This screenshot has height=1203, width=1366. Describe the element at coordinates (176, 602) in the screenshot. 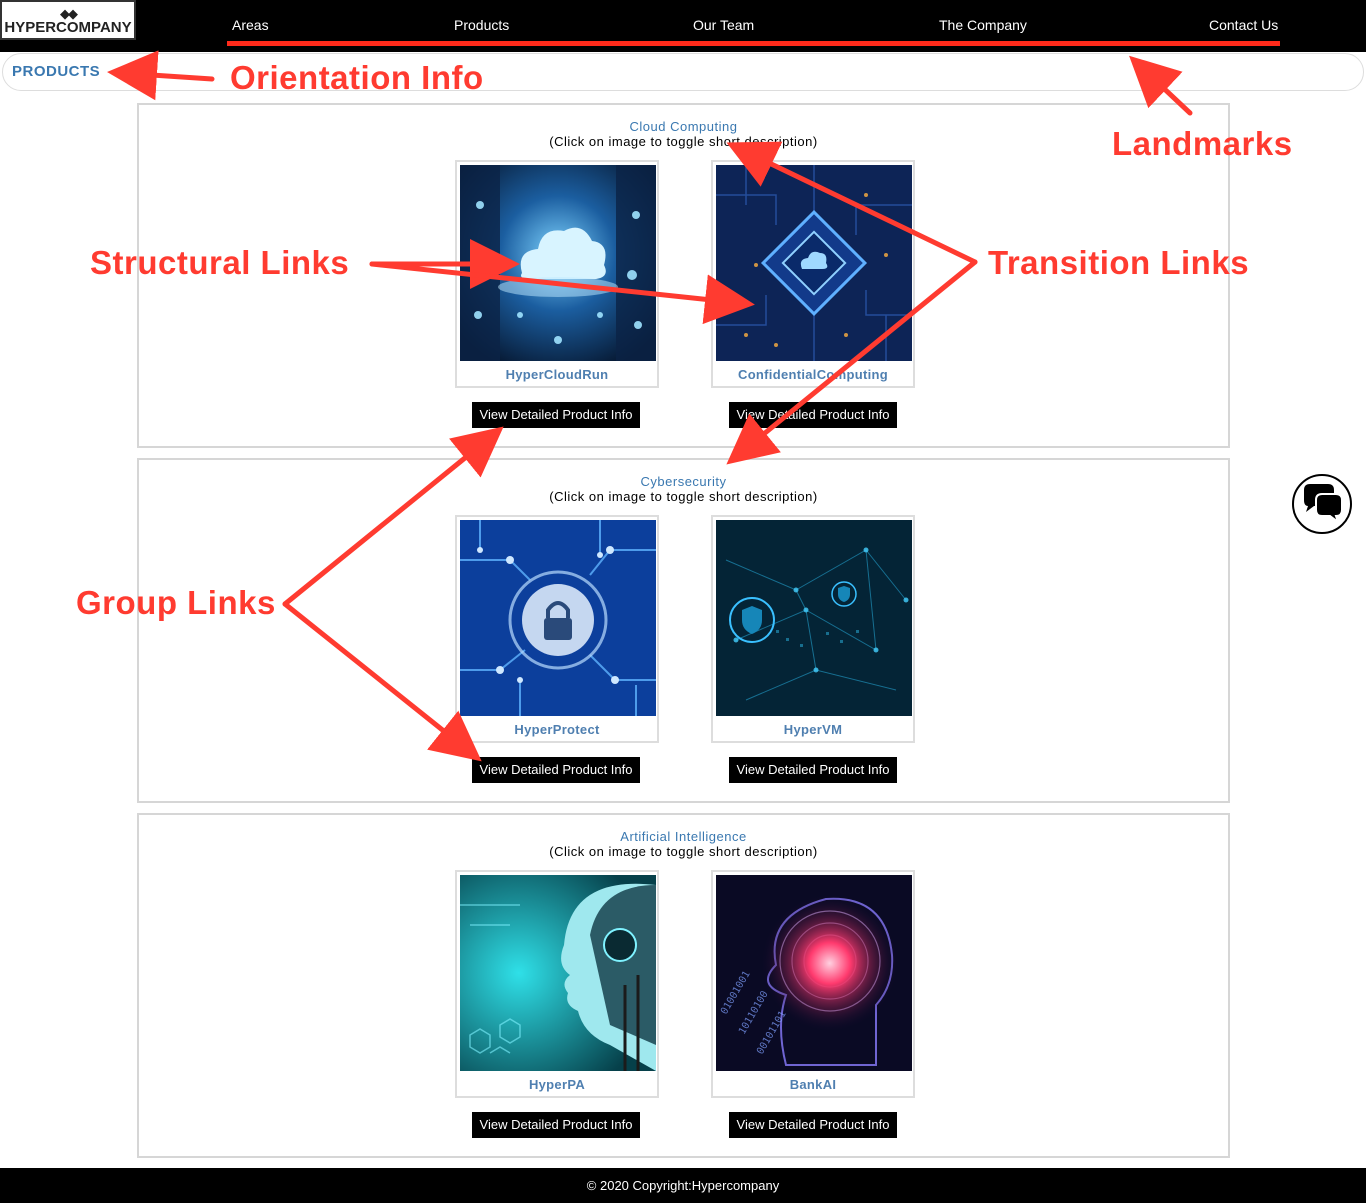

I see `annotation-group-links: Group Links` at that location.